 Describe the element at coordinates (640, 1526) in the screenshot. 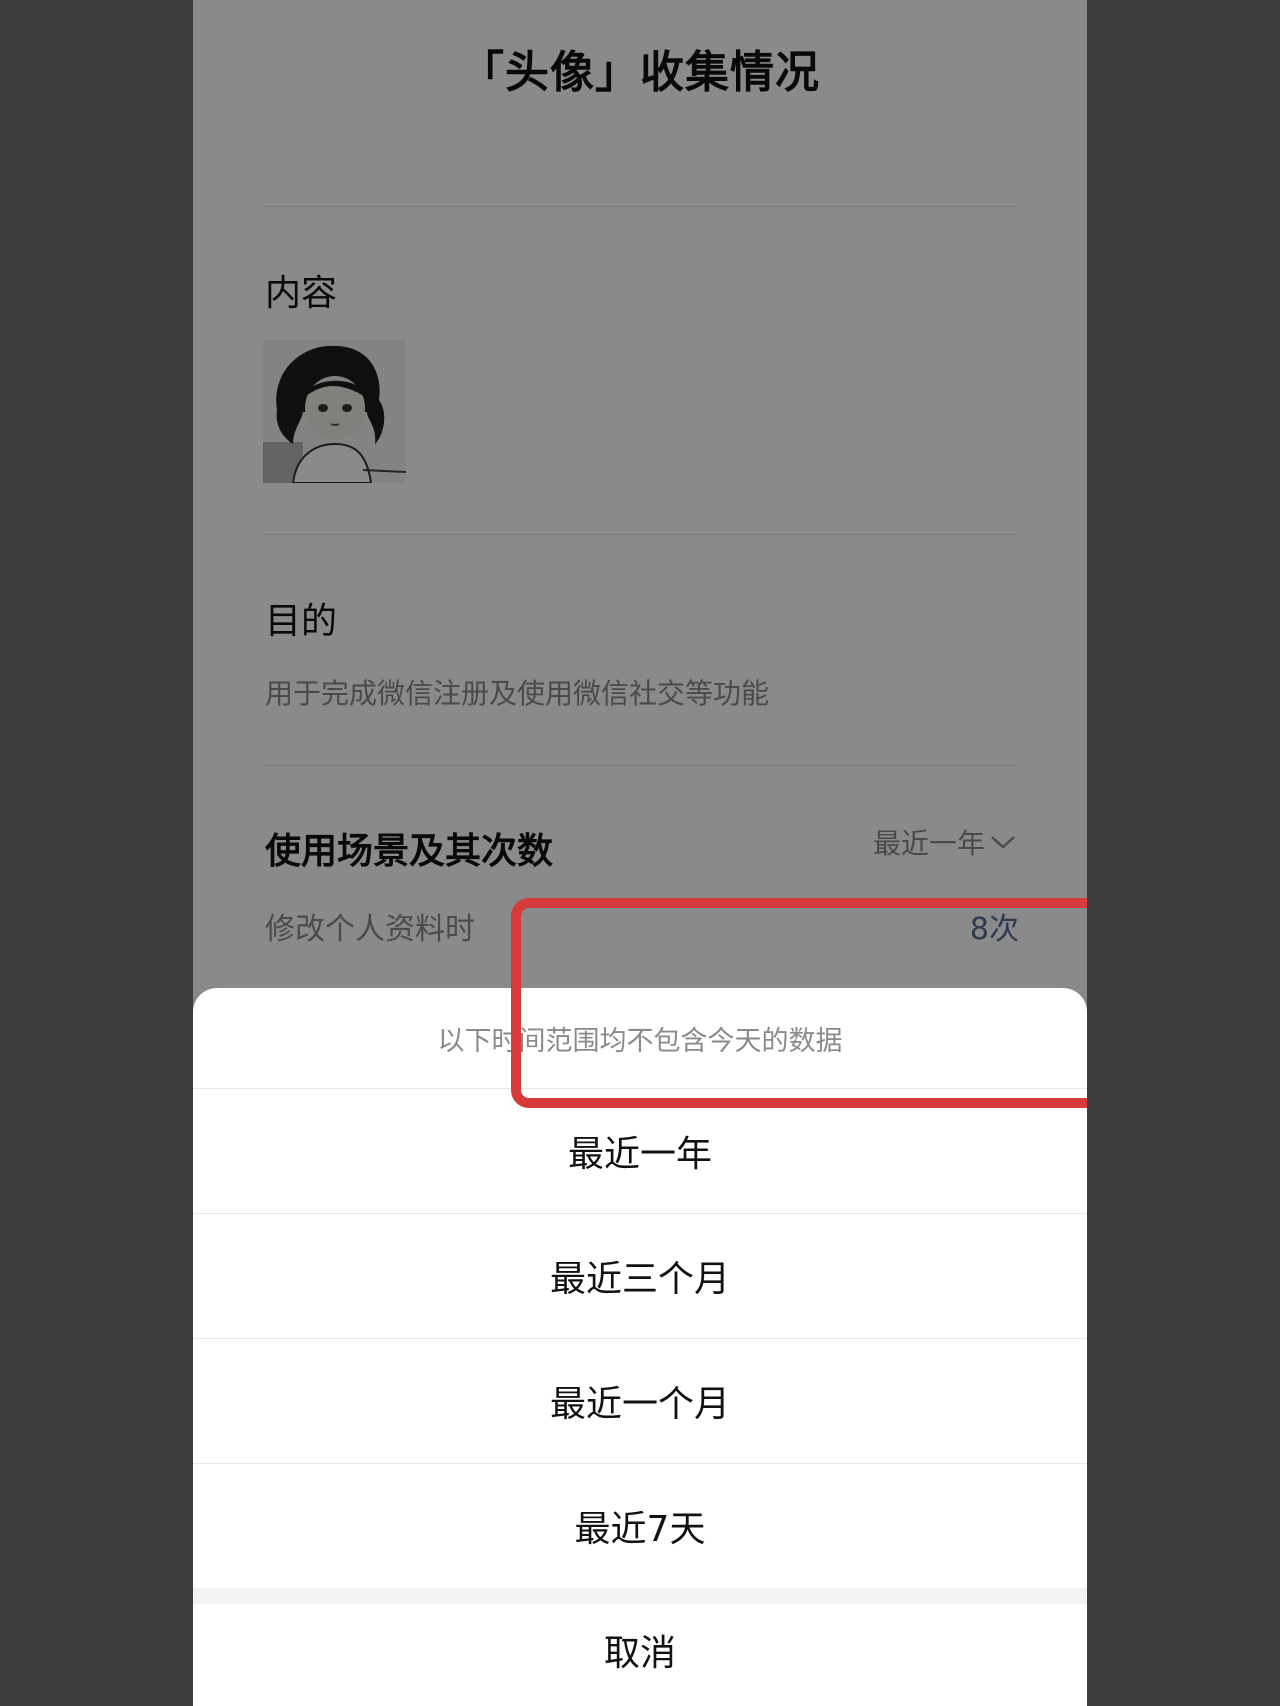

I see `option-last-7-days: 最近7天` at that location.